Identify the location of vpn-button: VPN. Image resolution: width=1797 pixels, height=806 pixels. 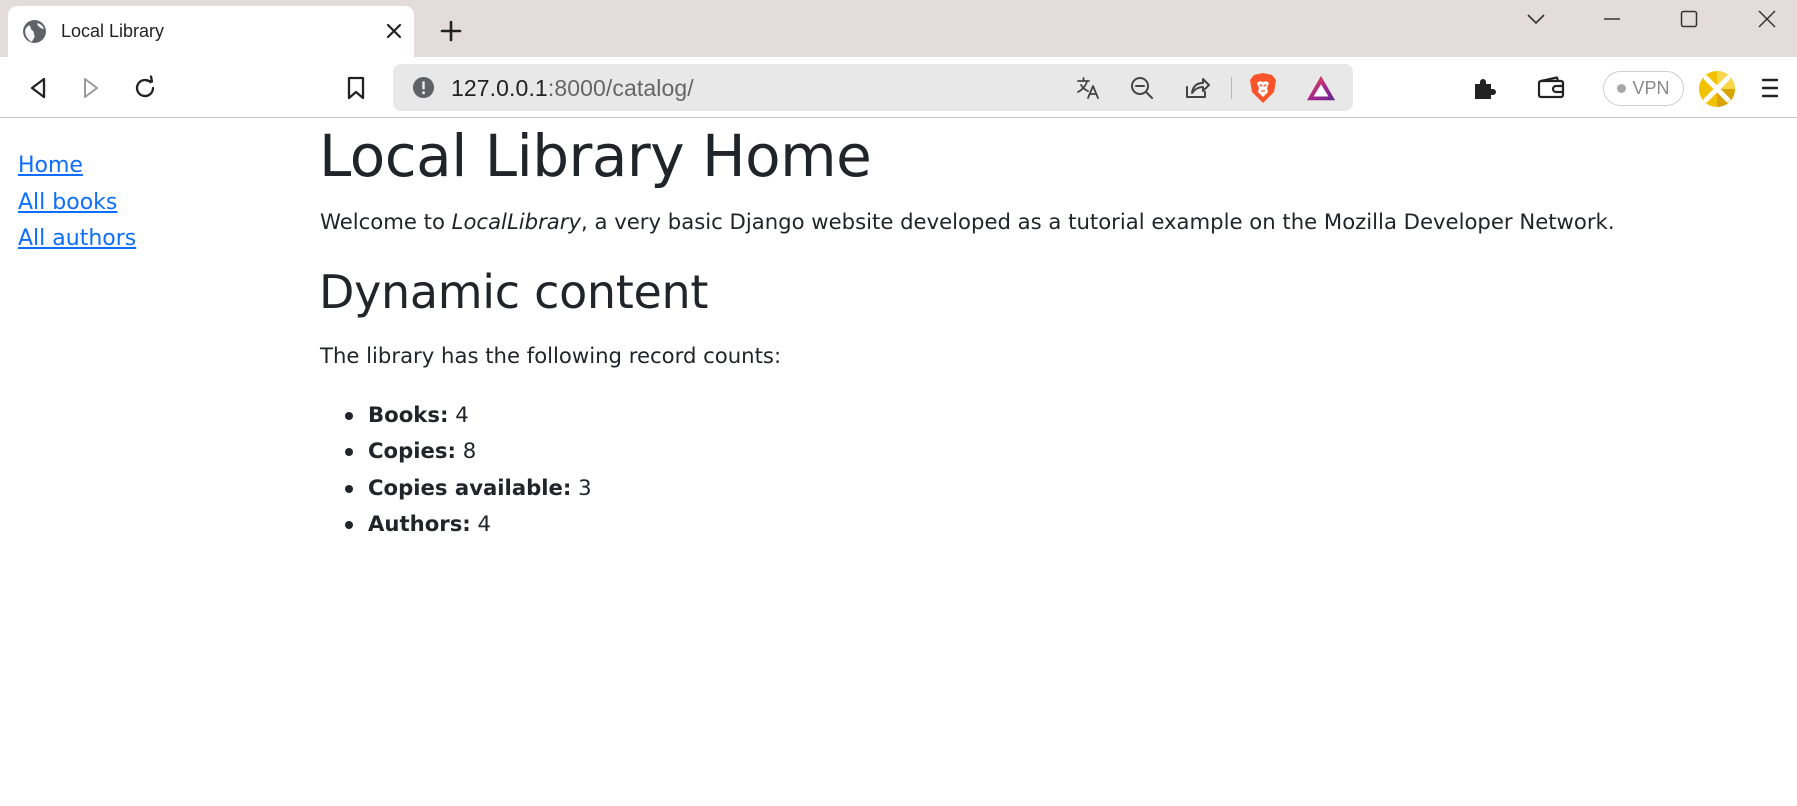
(1643, 88).